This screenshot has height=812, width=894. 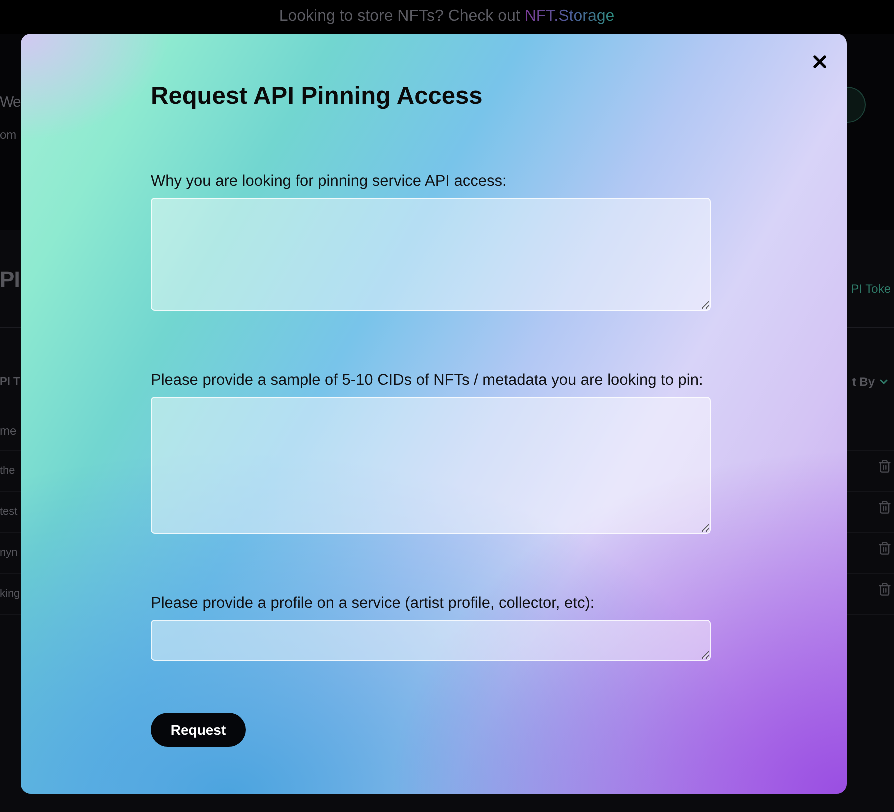 What do you see at coordinates (317, 97) in the screenshot?
I see `modal-title: Request API Pinning Access` at bounding box center [317, 97].